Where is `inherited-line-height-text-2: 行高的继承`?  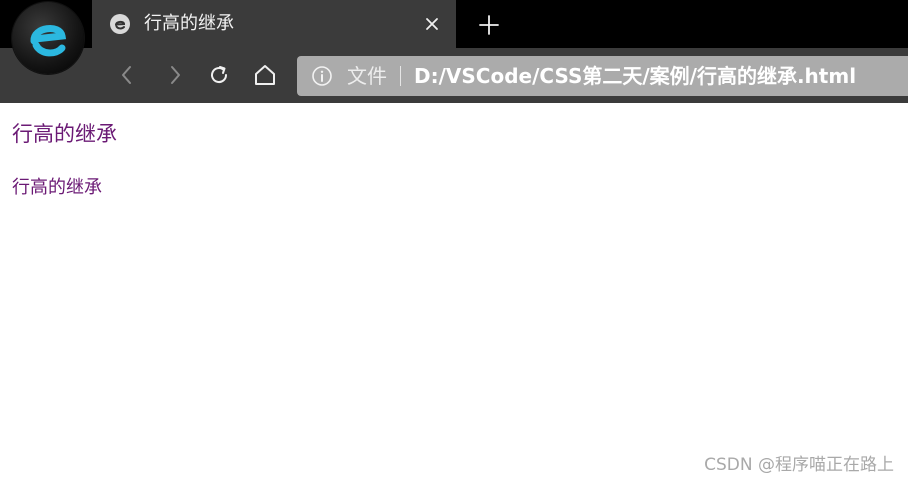
inherited-line-height-text-2: 行高的继承 is located at coordinates (57, 187).